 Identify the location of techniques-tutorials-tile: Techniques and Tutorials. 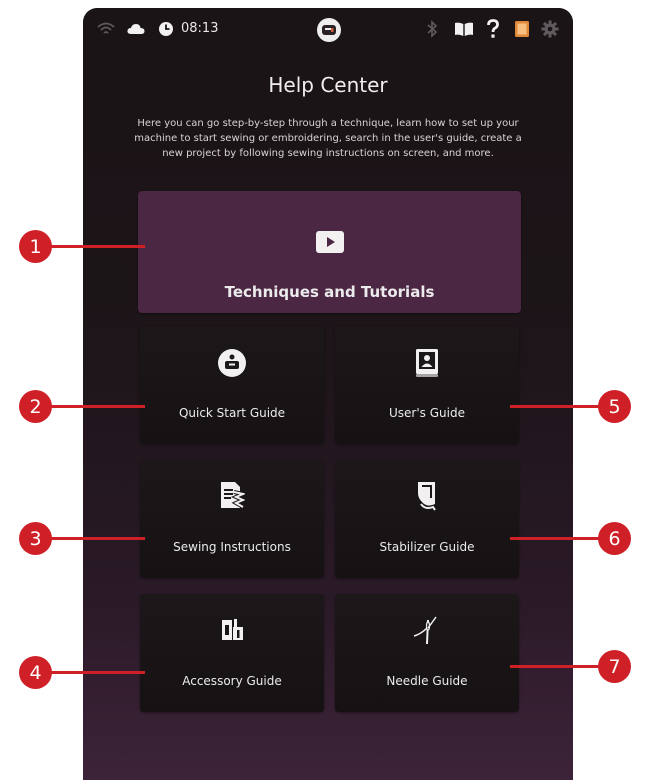
(329, 252).